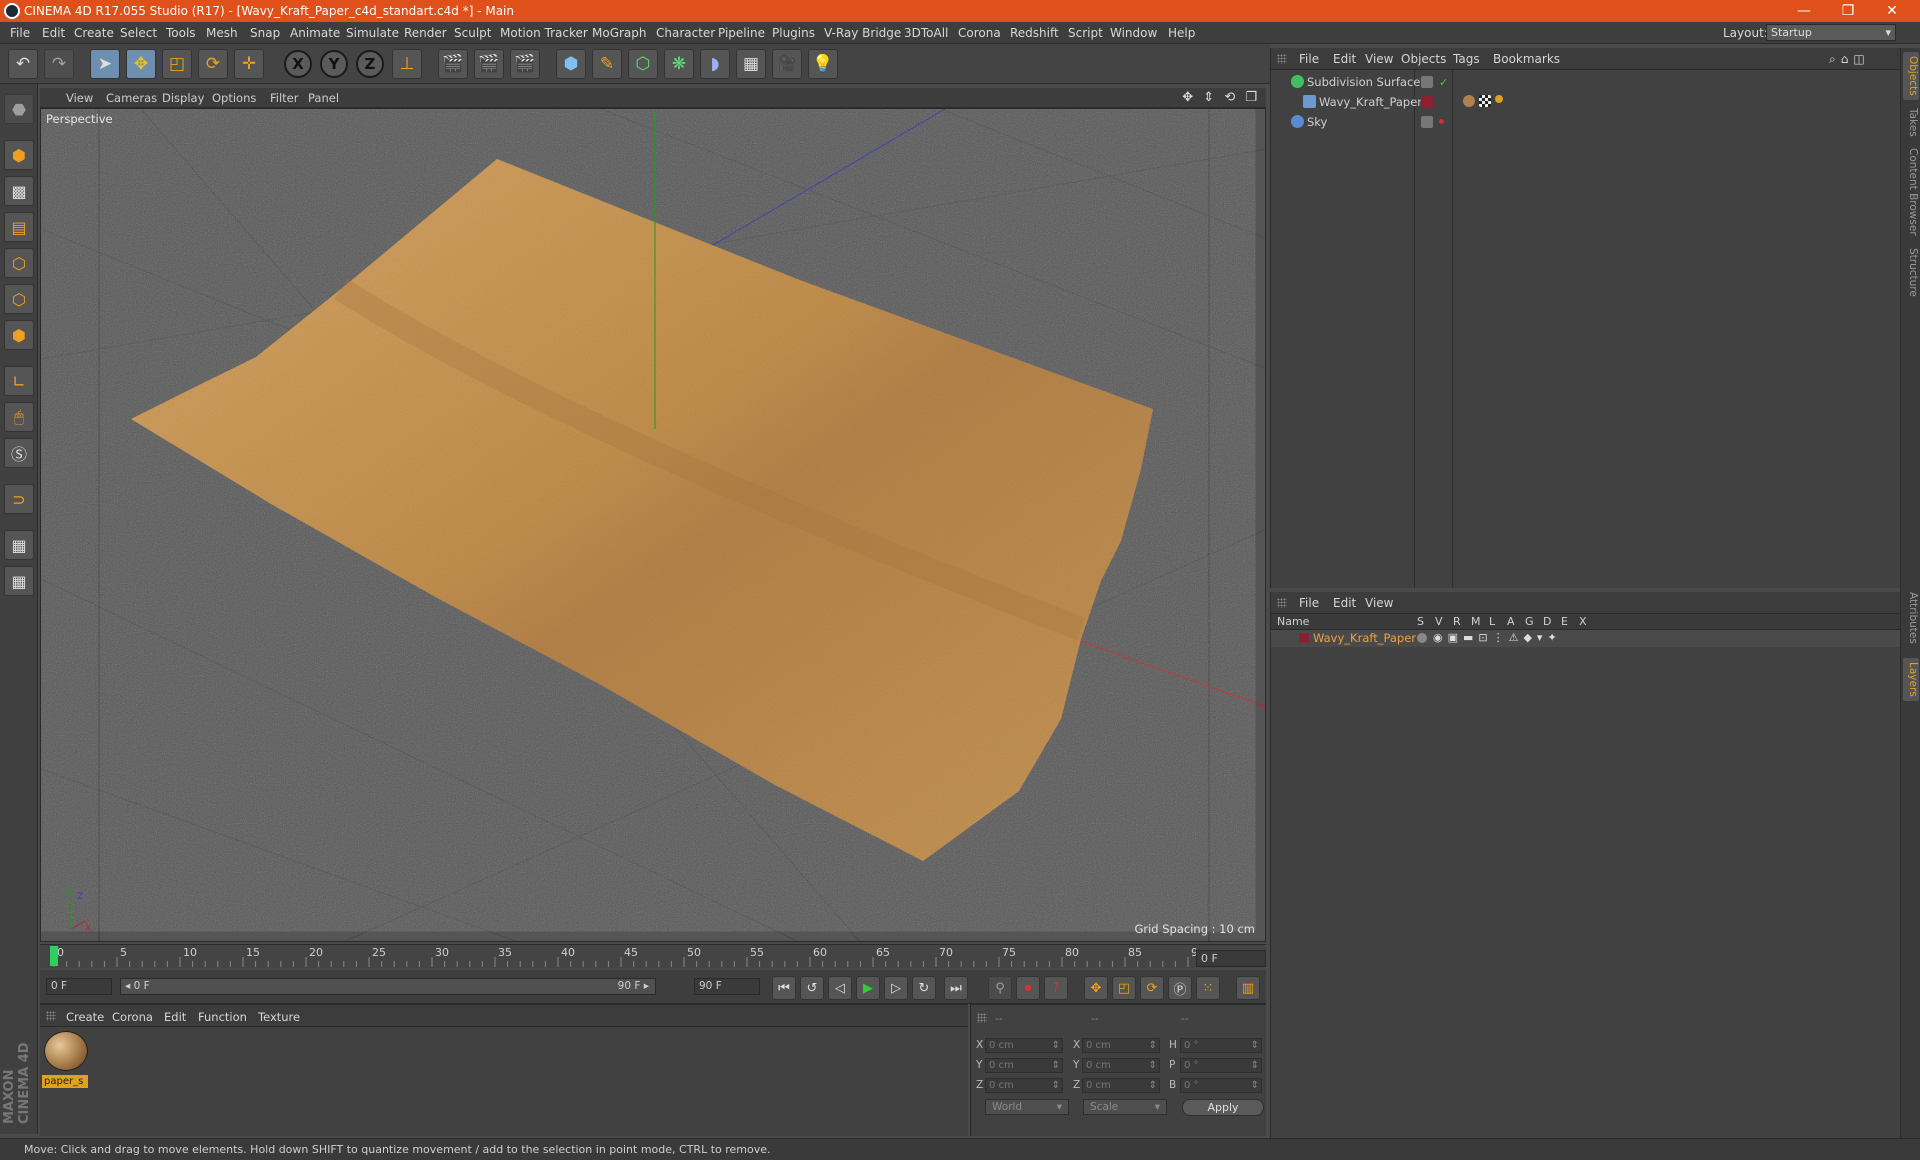  Describe the element at coordinates (105, 64) in the screenshot. I see `live-selection-button: ➤` at that location.